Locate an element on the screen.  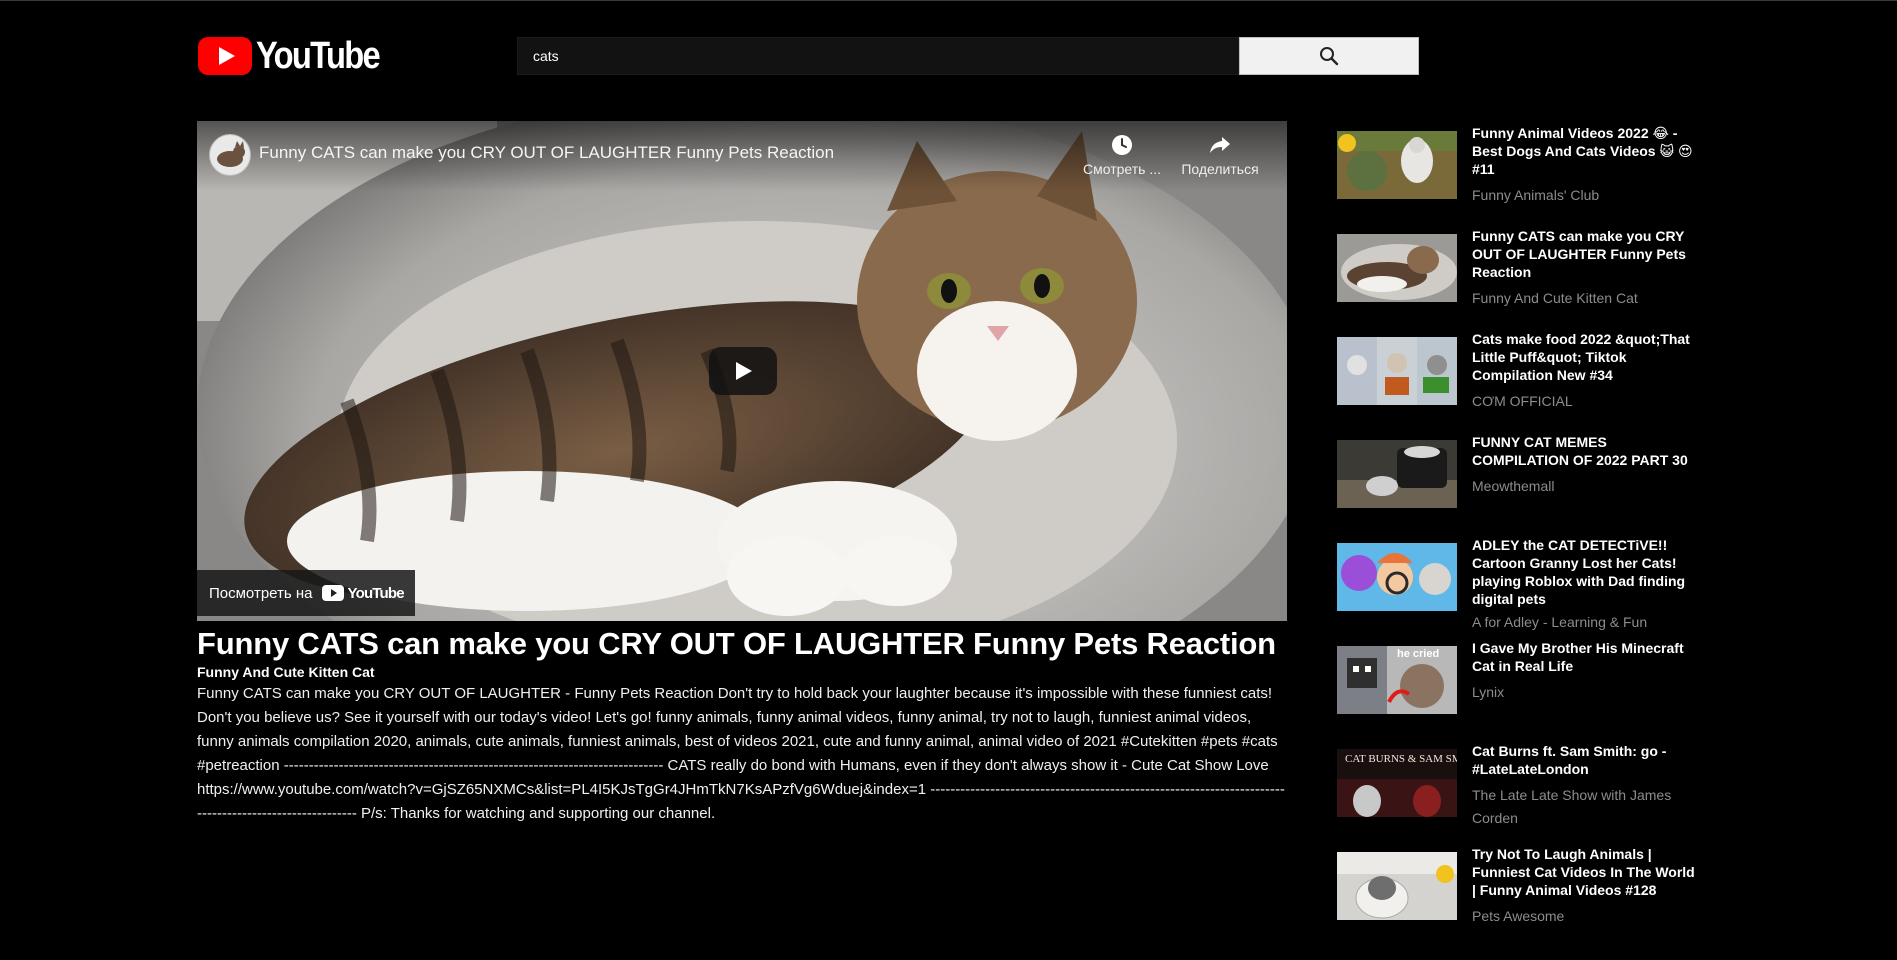
youtube-logo: YouTube is located at coordinates (298, 56).